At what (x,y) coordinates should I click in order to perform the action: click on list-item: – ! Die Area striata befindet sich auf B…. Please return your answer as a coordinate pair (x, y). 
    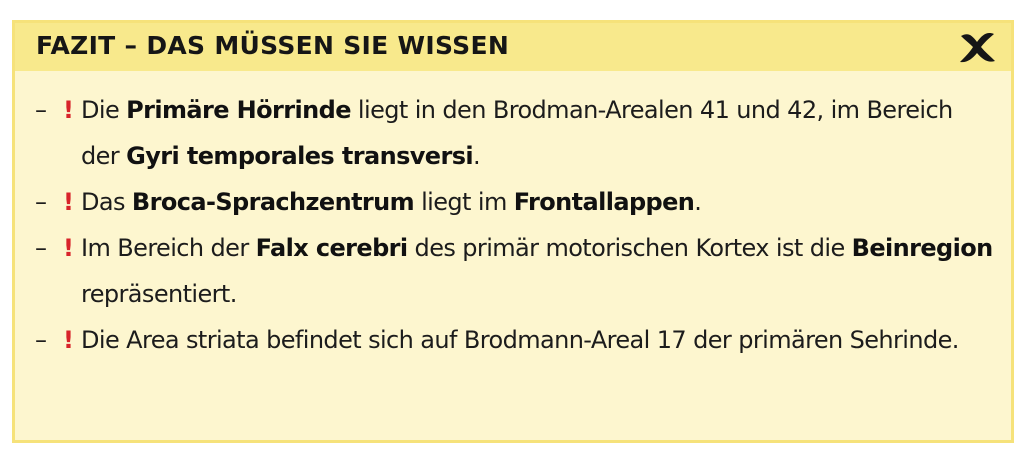
    Looking at the image, I should click on (516, 340).